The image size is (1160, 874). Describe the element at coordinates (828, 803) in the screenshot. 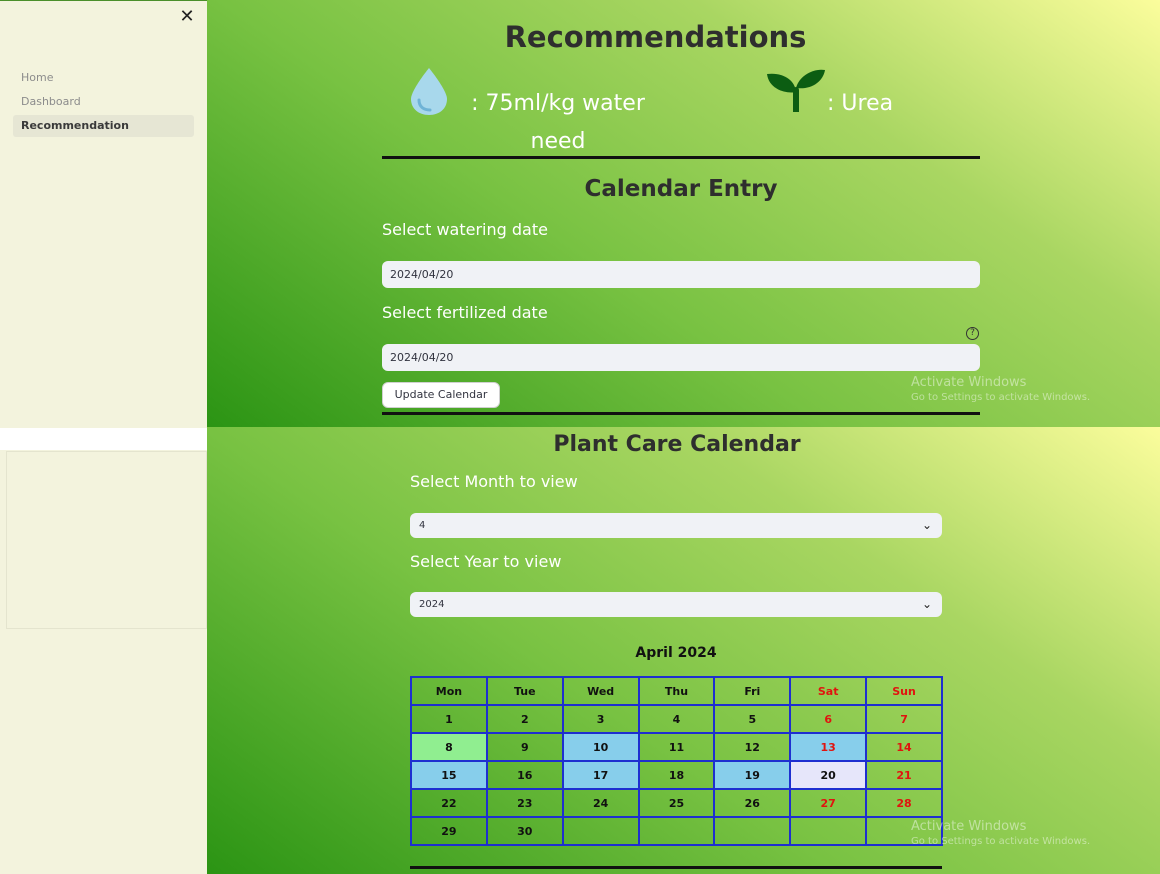

I see `calendar-day: 27` at that location.